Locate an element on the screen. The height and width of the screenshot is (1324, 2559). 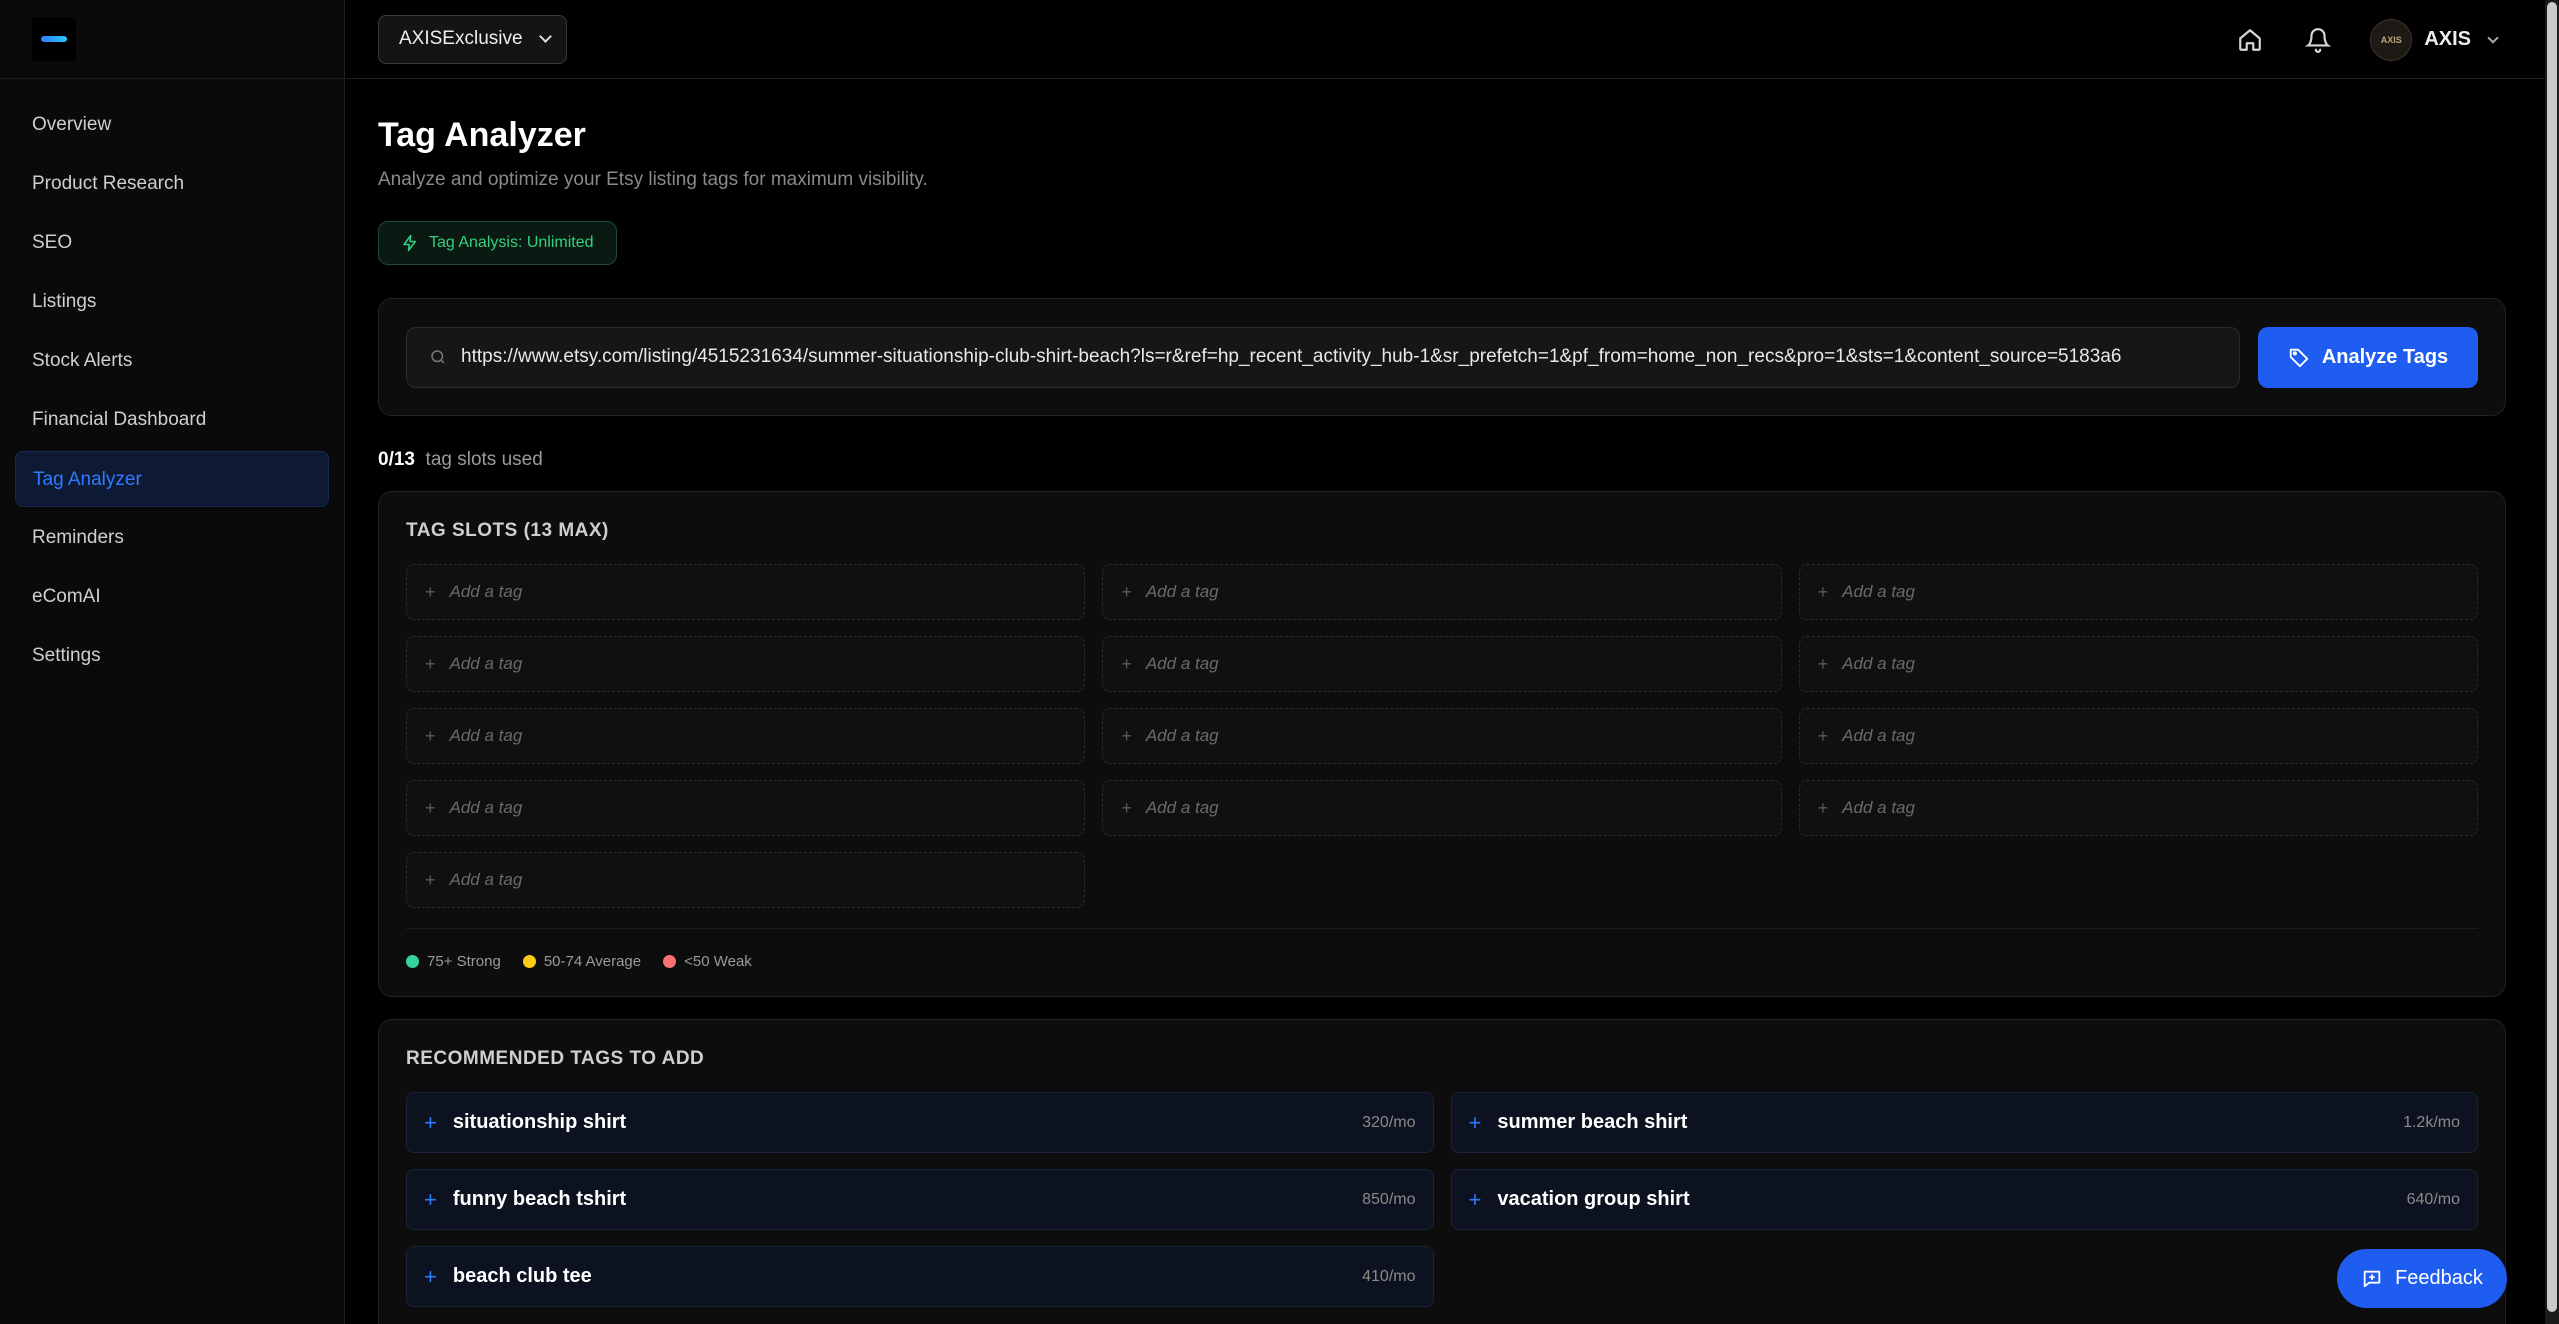
recommended-tag-label: summer beach shirt is located at coordinates (1592, 1122).